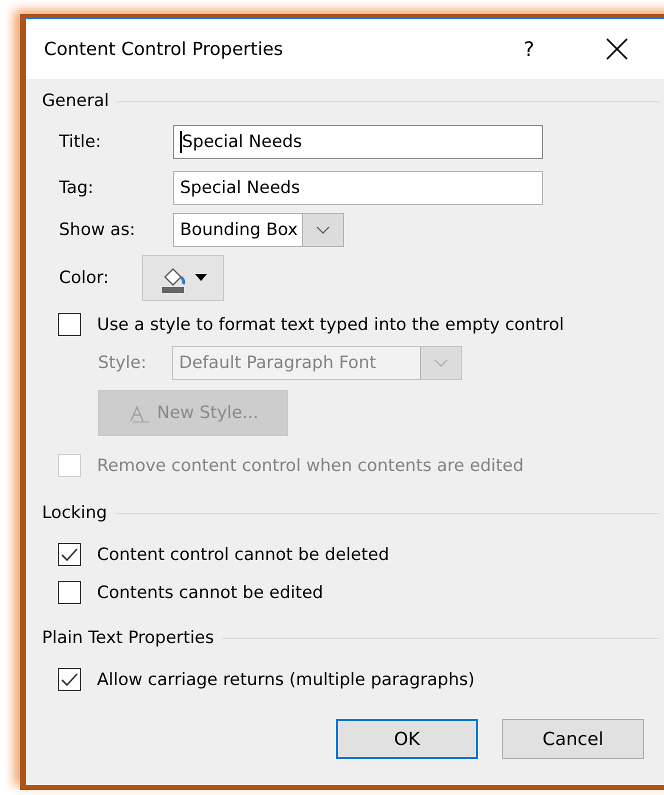  What do you see at coordinates (617, 49) in the screenshot?
I see `close-icon` at bounding box center [617, 49].